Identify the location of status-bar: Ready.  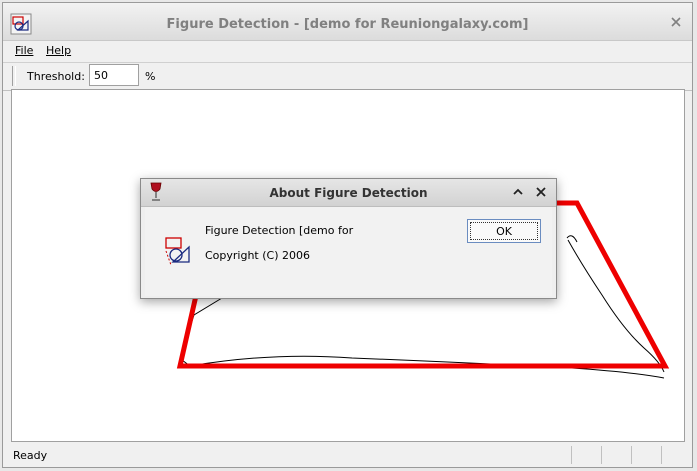
(347, 455).